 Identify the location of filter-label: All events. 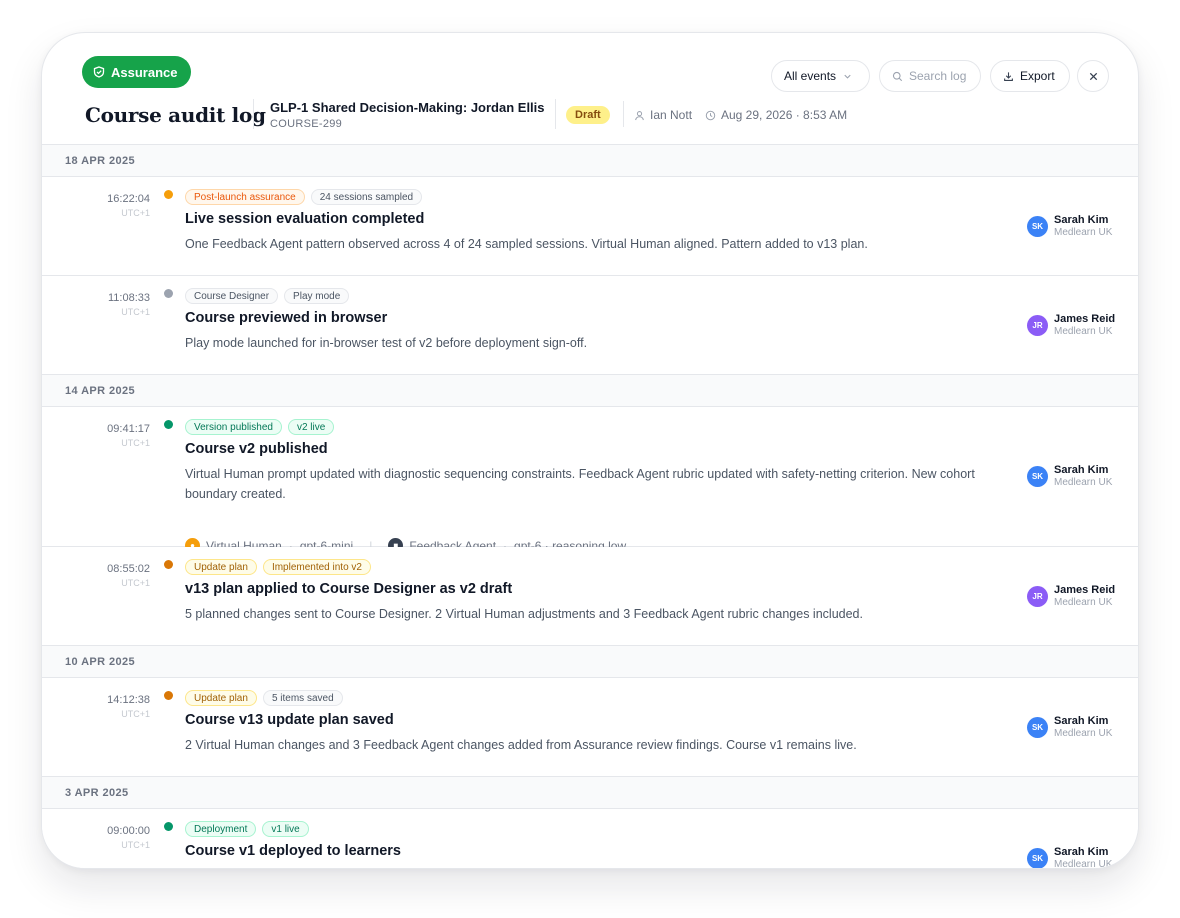
(810, 76).